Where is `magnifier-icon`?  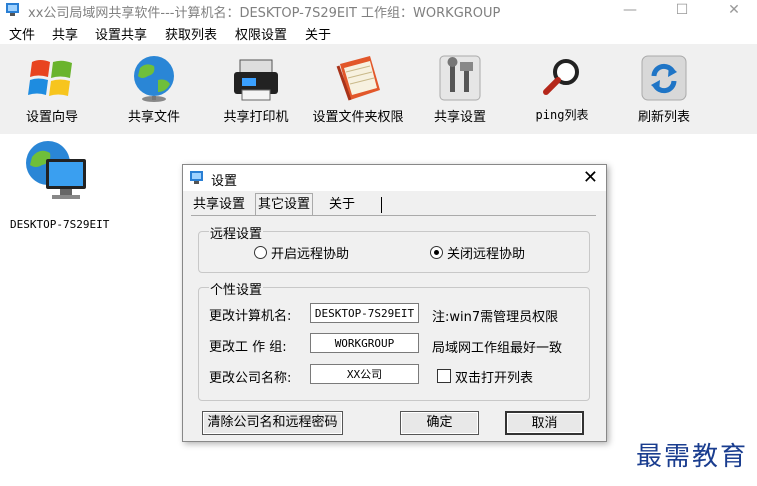
magnifier-icon is located at coordinates (561, 77).